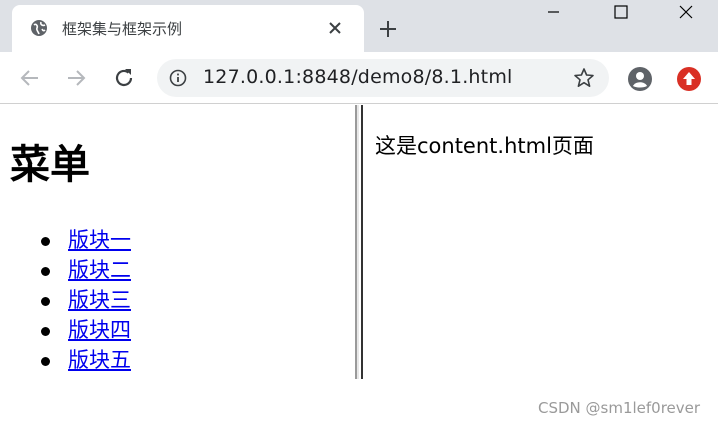 This screenshot has height=425, width=718. I want to click on url-text: 127.0.0.1:8848/demo8/8.1.html, so click(358, 77).